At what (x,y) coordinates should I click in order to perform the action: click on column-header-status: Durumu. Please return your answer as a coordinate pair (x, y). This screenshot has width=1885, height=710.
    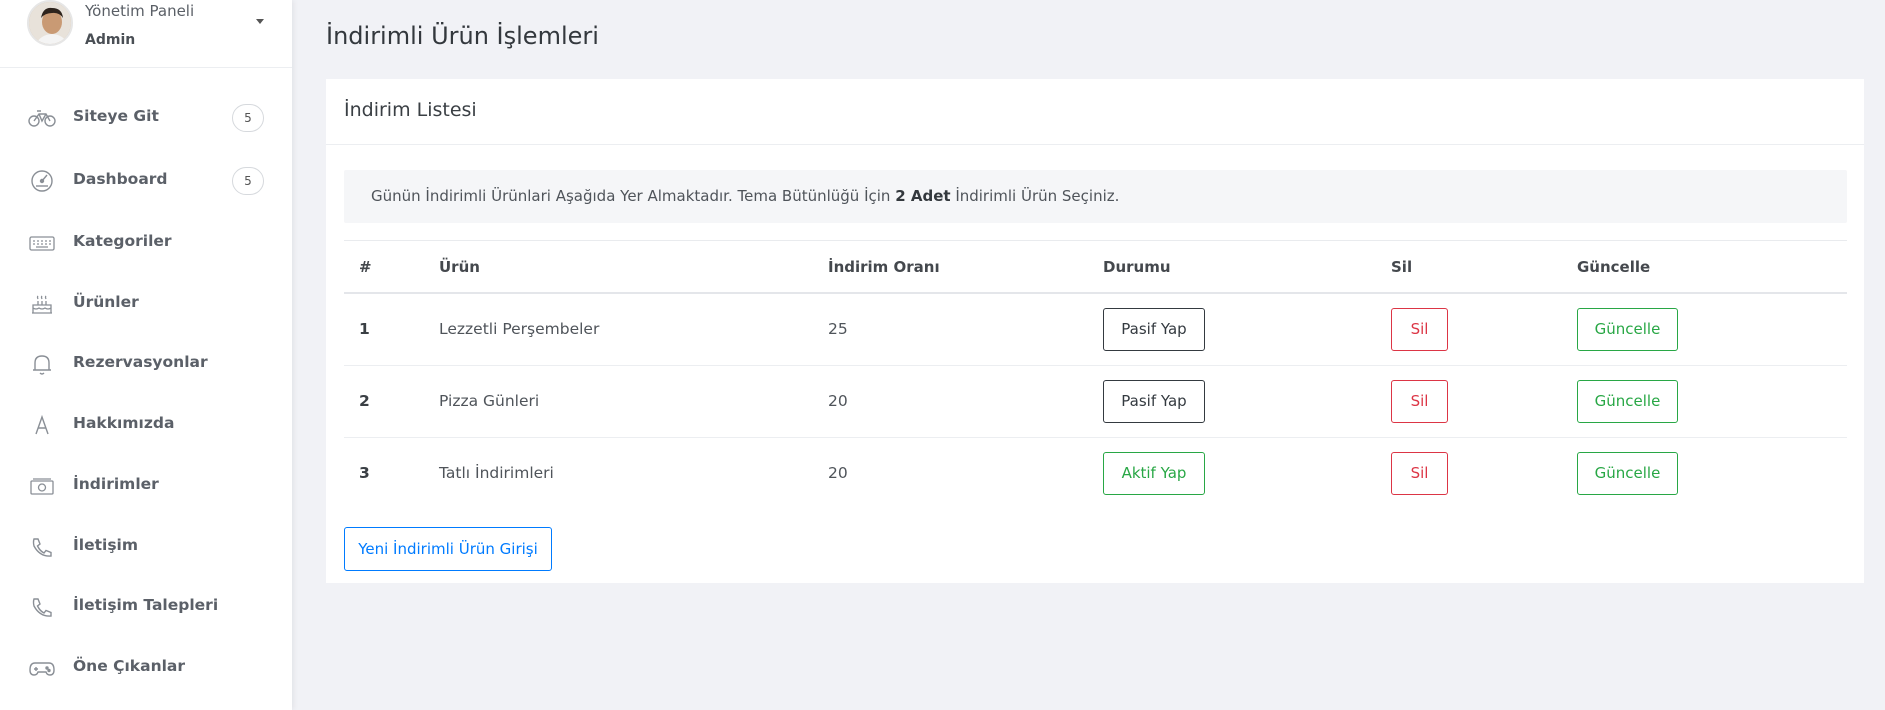
    Looking at the image, I should click on (1137, 267).